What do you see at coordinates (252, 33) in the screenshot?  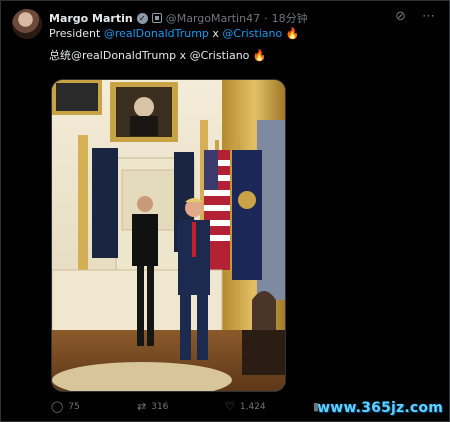 I see `mention-link-cristiano: @Cristiano` at bounding box center [252, 33].